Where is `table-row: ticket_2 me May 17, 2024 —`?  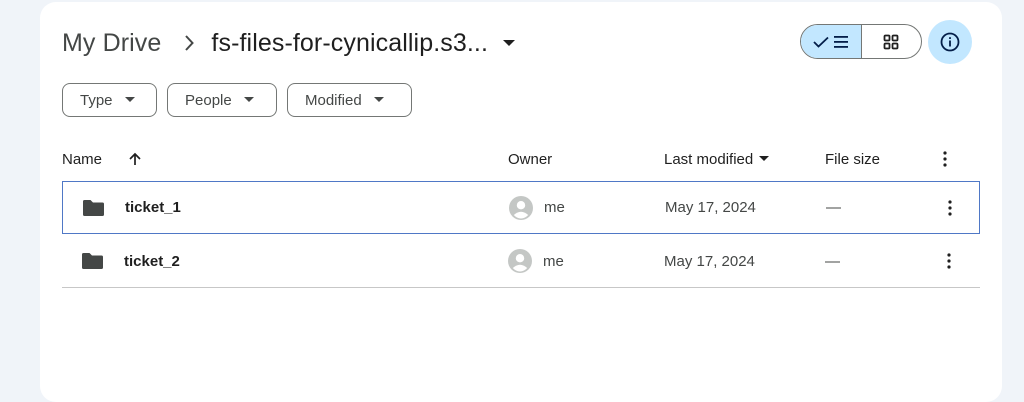 table-row: ticket_2 me May 17, 2024 — is located at coordinates (521, 261).